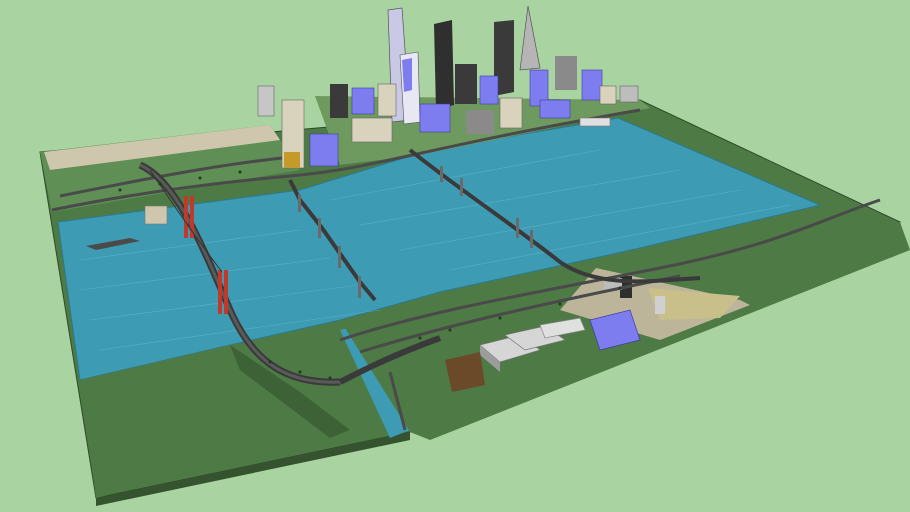 The height and width of the screenshot is (512, 910). Describe the element at coordinates (156, 215) in the screenshot. I see `pier-left` at that location.